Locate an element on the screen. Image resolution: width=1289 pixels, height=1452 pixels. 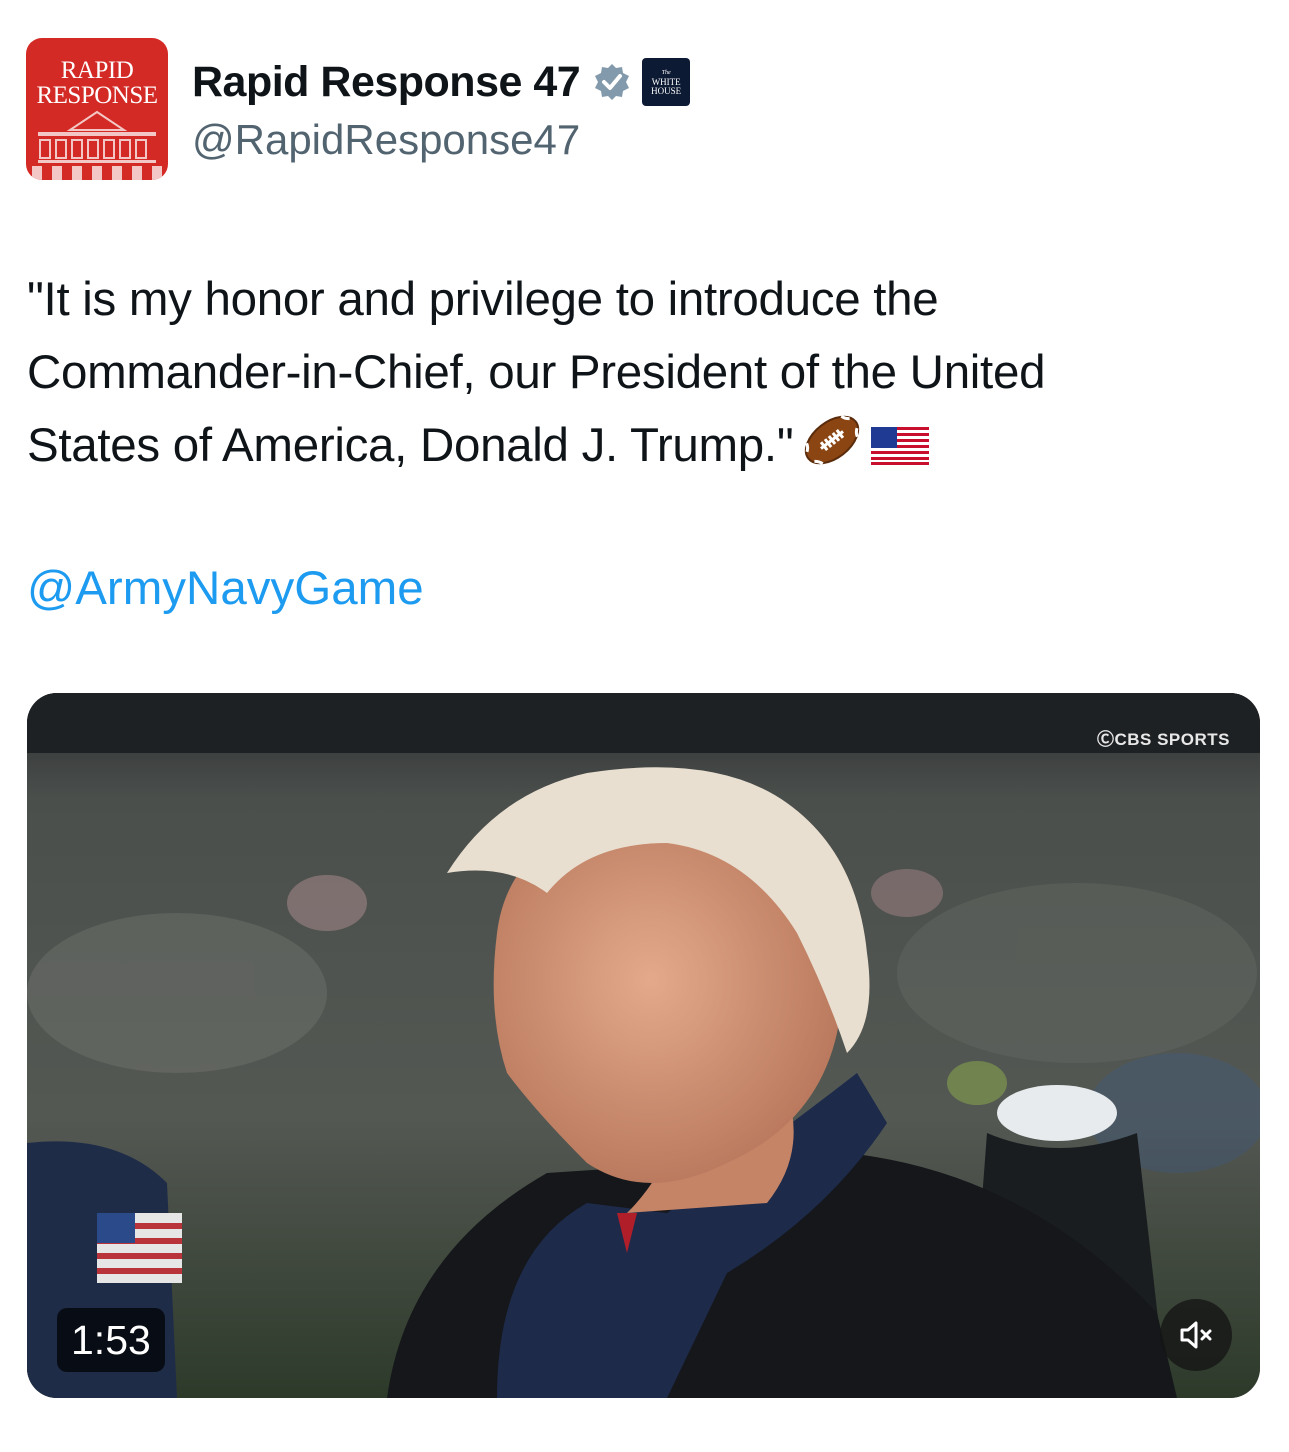
avatar: RAPID RESPONSE is located at coordinates (97, 109).